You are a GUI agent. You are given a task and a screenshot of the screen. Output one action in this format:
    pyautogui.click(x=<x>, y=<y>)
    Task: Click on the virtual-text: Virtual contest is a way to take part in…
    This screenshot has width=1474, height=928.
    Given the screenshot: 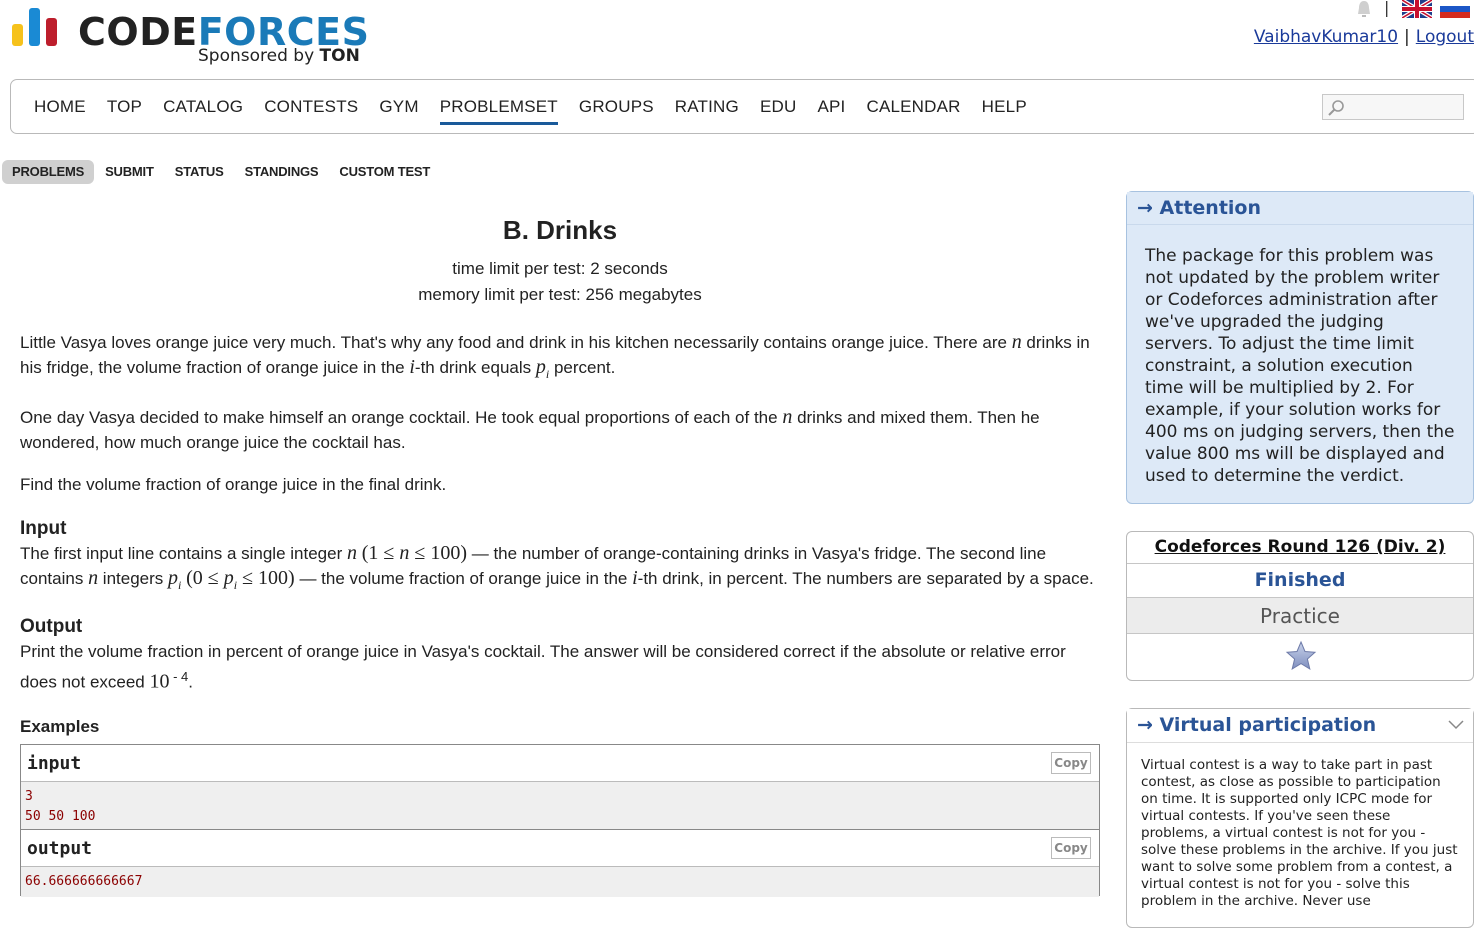 What is the action you would take?
    pyautogui.click(x=1299, y=833)
    